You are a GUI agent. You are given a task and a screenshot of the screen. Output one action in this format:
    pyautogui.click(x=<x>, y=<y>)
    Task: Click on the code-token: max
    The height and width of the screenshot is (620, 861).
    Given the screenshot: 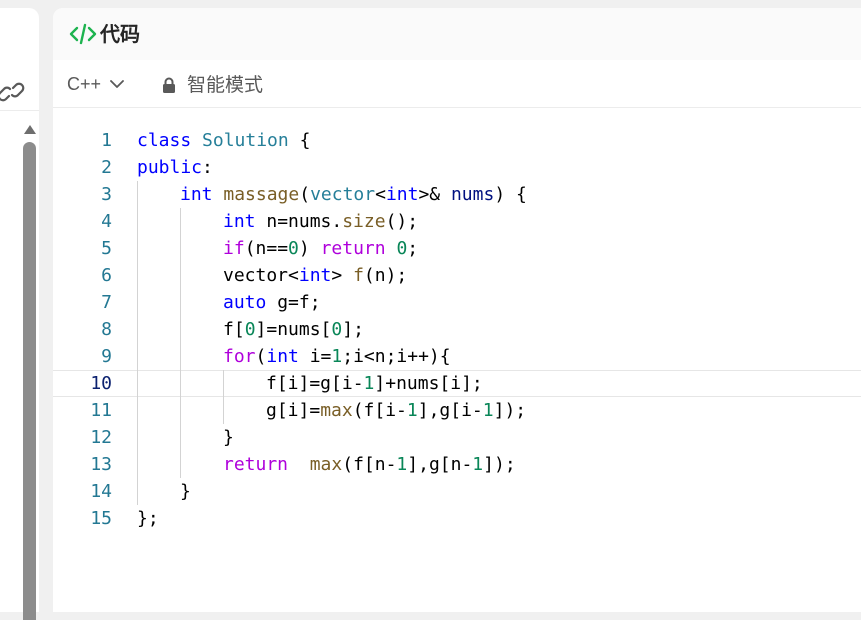 What is the action you would take?
    pyautogui.click(x=326, y=464)
    